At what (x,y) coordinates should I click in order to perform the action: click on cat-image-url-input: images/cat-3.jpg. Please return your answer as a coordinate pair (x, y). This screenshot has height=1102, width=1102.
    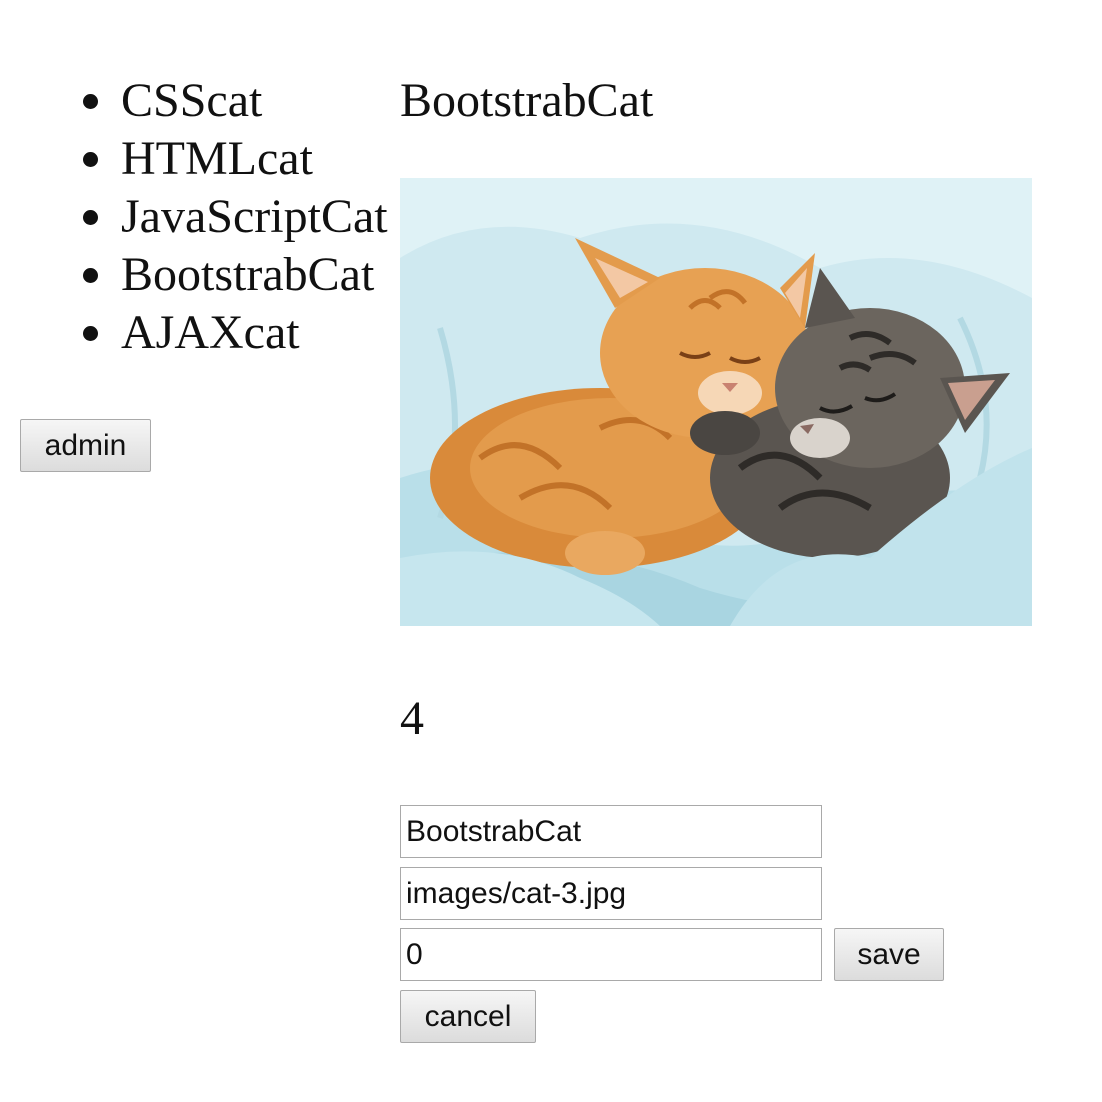
    Looking at the image, I should click on (611, 893).